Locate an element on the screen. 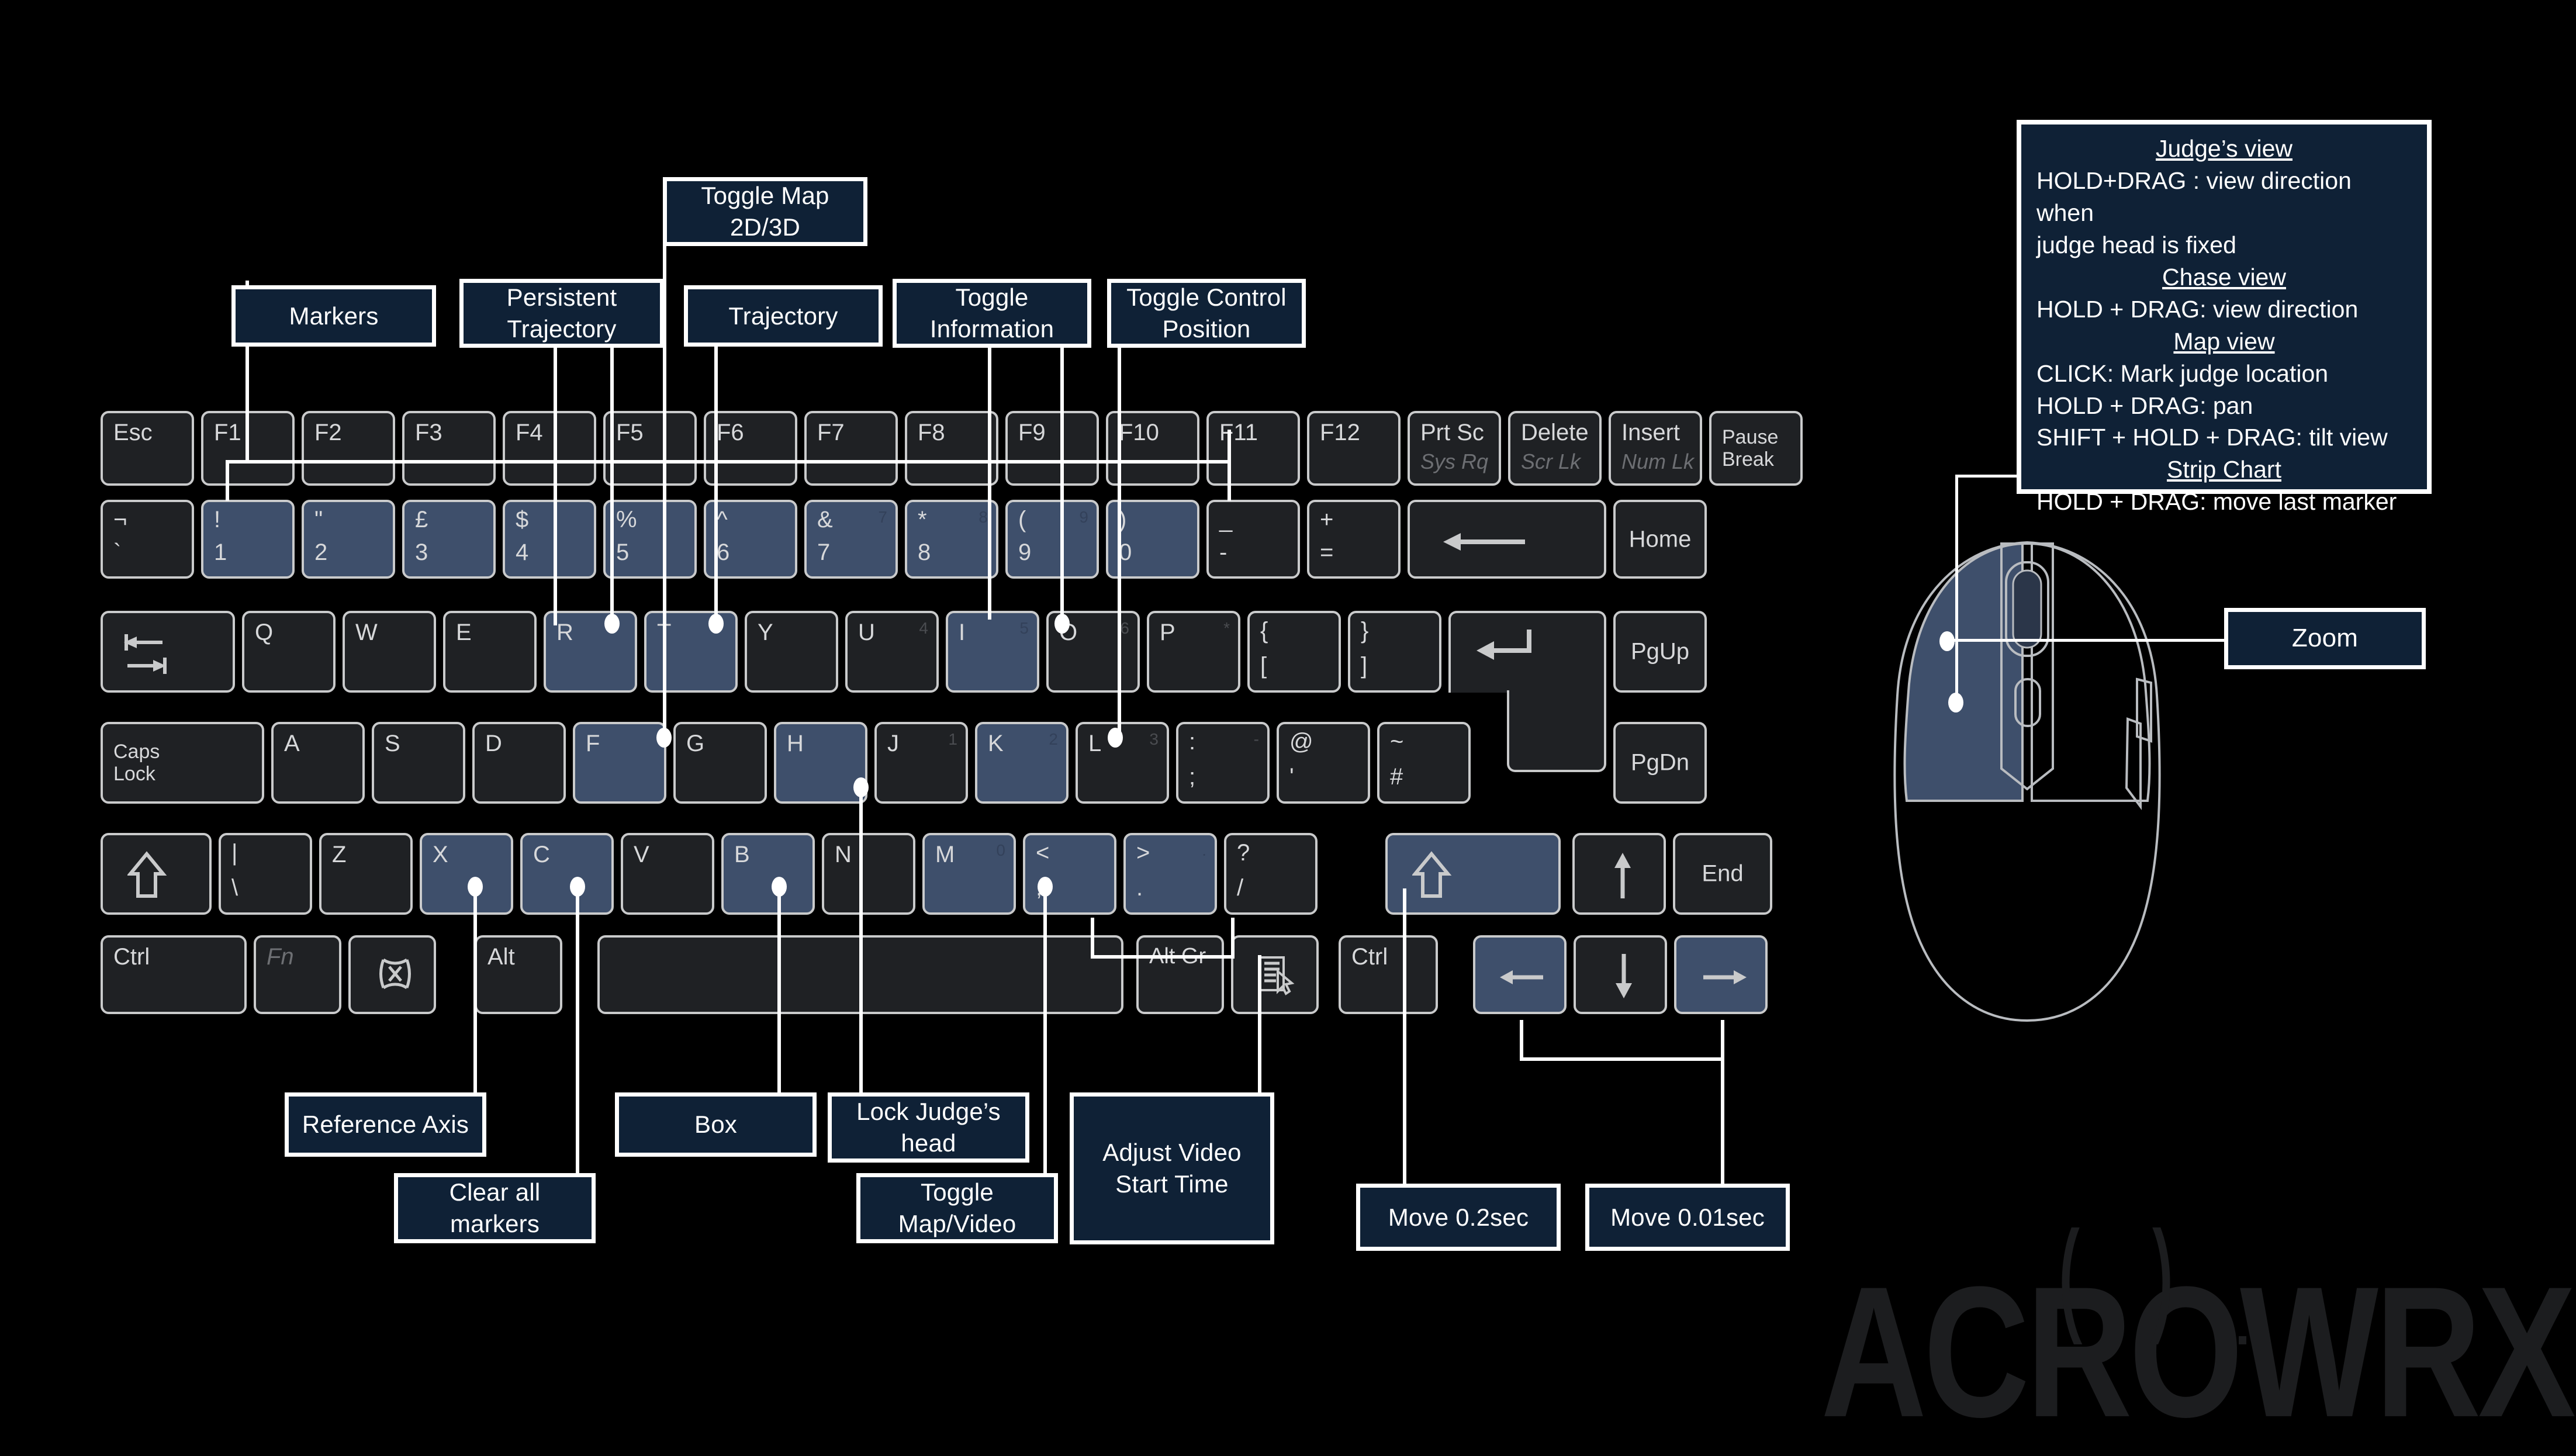 Image resolution: width=2576 pixels, height=1456 pixels. mouse-scroll-wheel-icon is located at coordinates (2027, 609).